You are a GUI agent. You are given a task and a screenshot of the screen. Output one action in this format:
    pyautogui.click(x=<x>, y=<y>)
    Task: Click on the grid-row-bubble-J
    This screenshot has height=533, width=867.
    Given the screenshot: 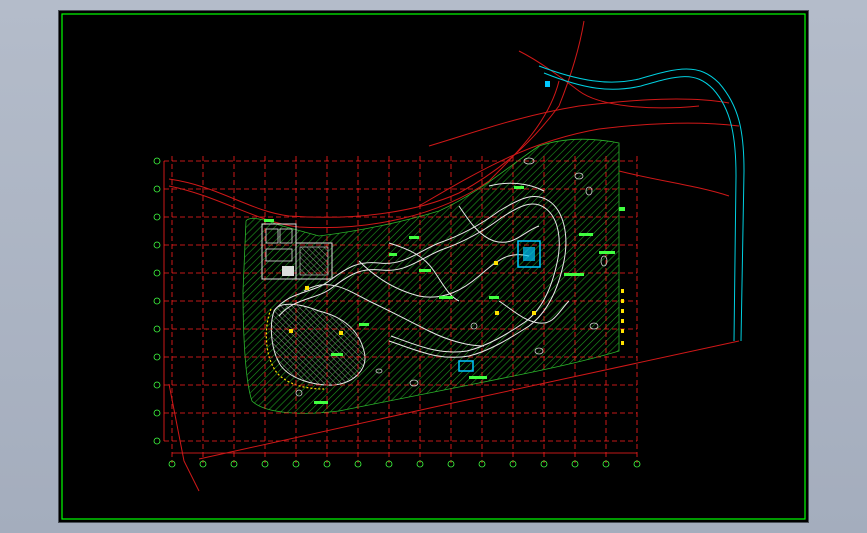 What is the action you would take?
    pyautogui.click(x=157, y=413)
    